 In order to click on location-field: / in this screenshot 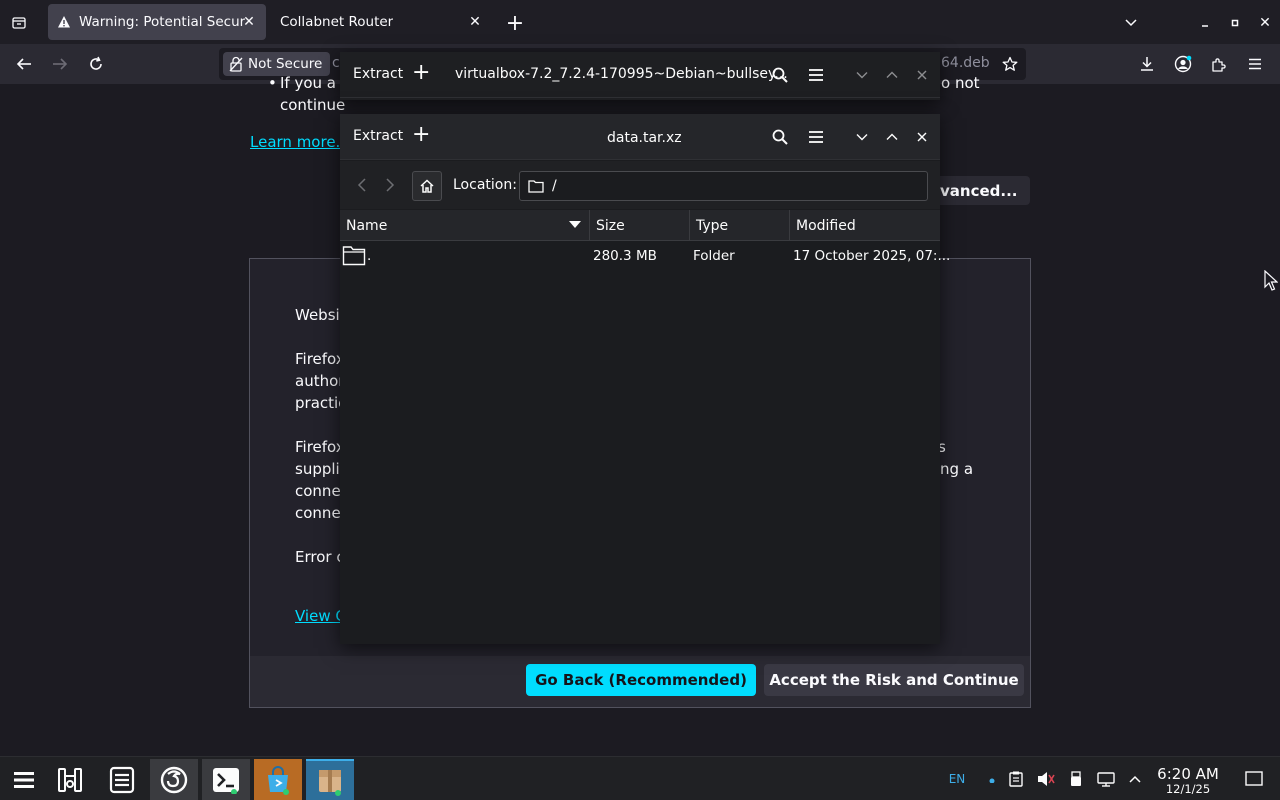, I will do `click(723, 186)`.